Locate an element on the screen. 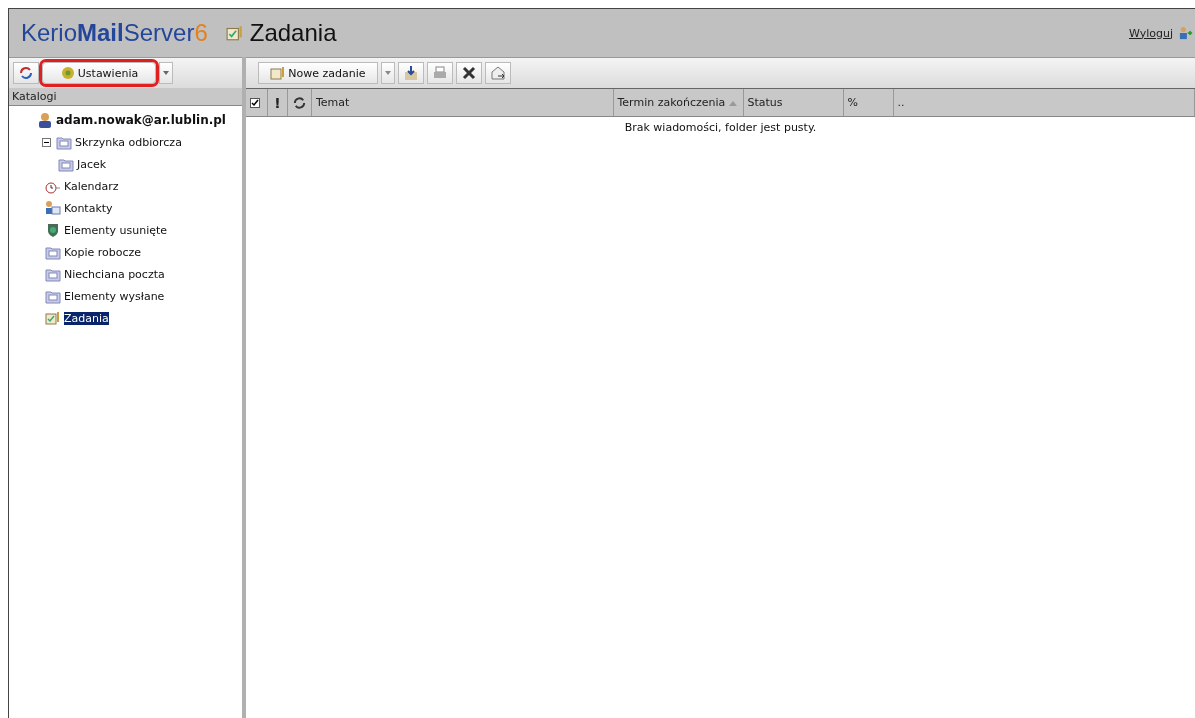 The width and height of the screenshot is (1195, 718). refresh-button is located at coordinates (26, 73).